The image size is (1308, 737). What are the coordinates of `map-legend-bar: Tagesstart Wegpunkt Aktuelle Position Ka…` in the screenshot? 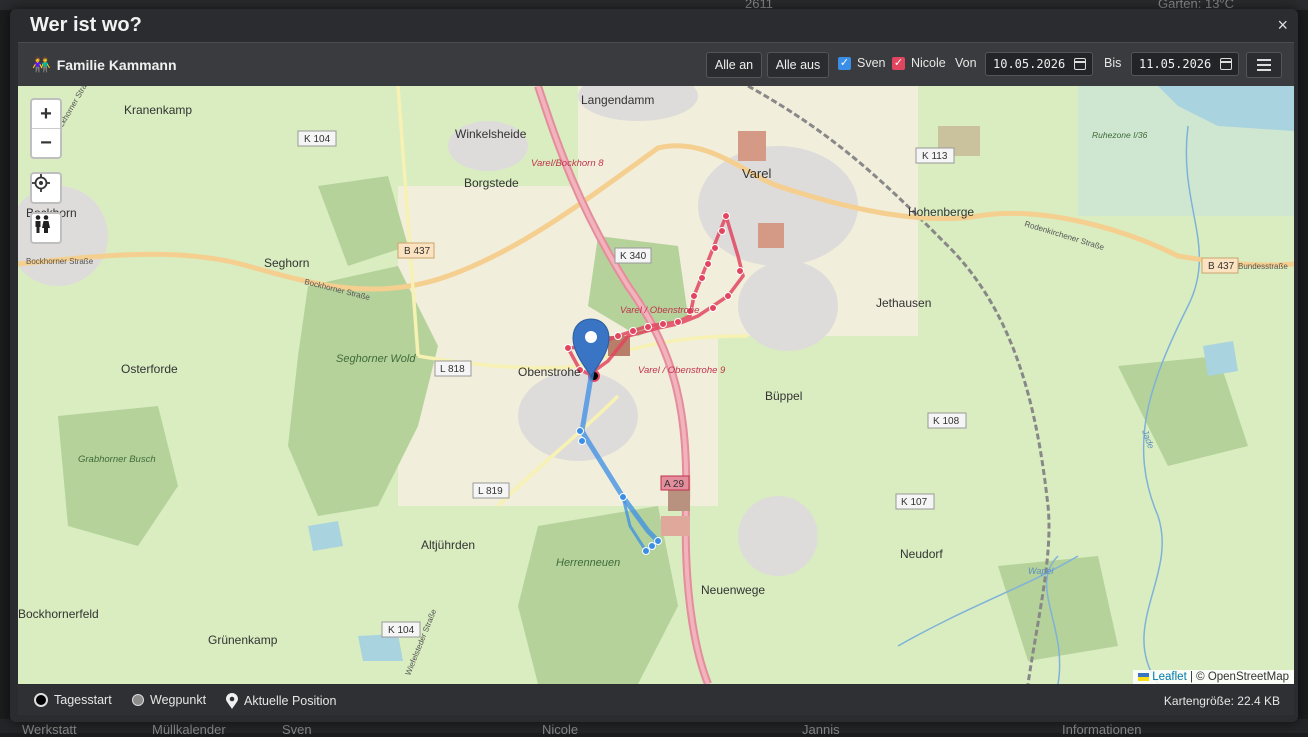 It's located at (656, 700).